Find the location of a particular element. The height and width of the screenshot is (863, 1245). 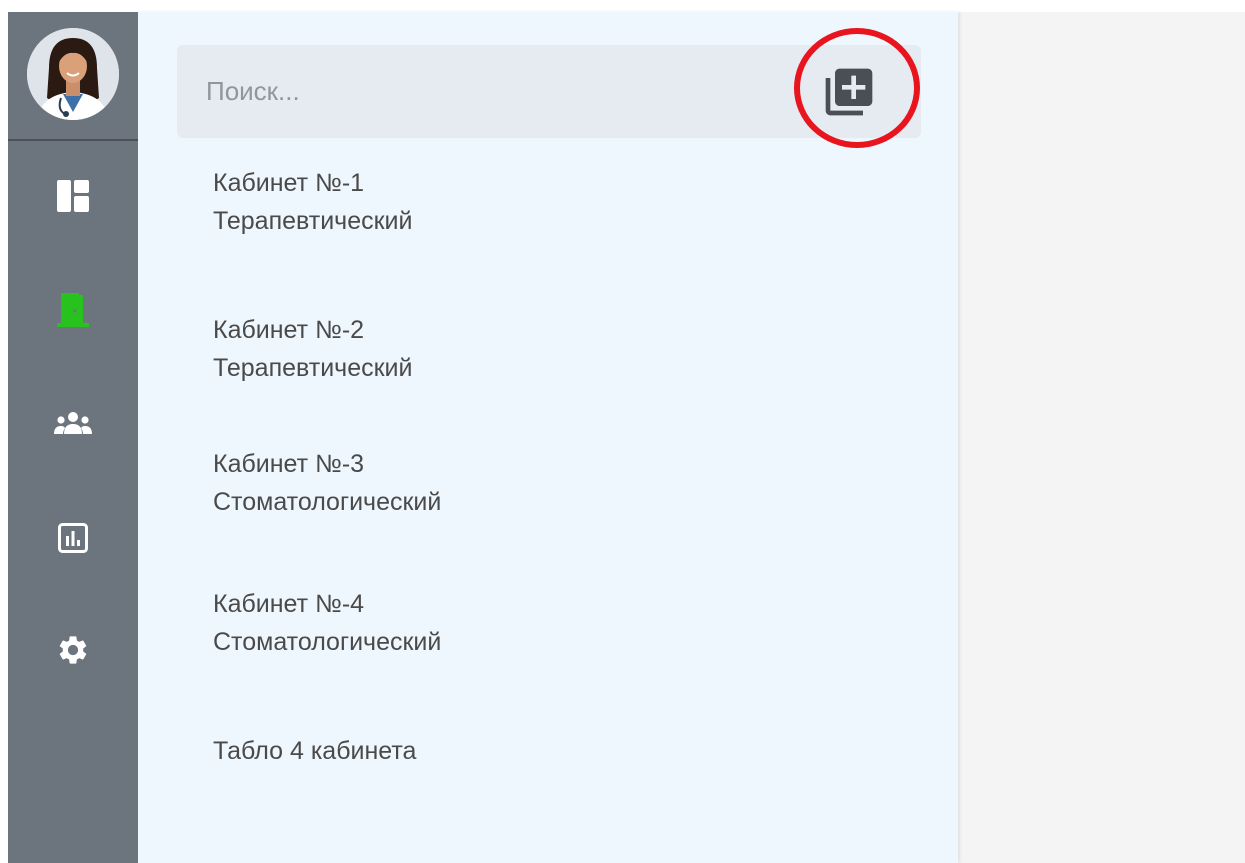

list-item-title: Кабинет №-1 is located at coordinates (289, 183).